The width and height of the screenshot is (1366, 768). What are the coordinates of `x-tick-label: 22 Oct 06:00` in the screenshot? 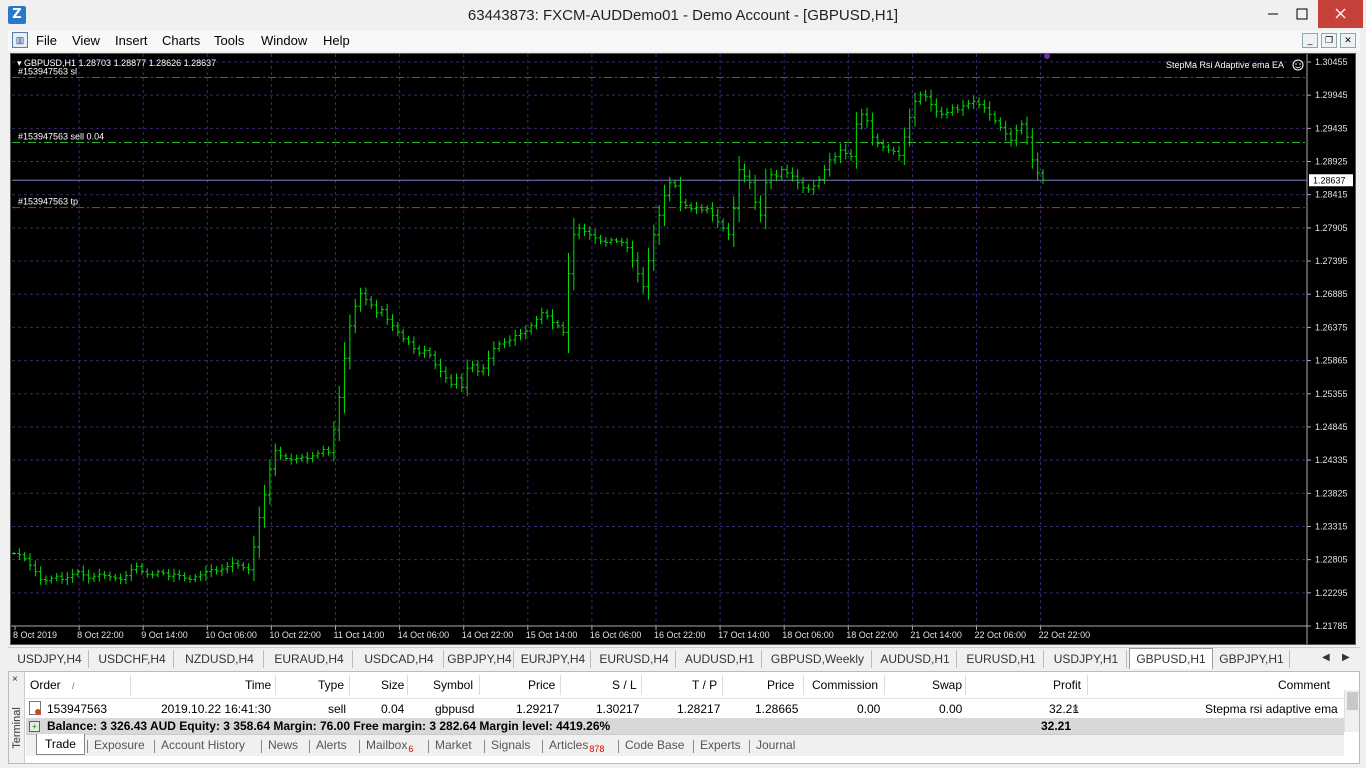 It's located at (1001, 635).